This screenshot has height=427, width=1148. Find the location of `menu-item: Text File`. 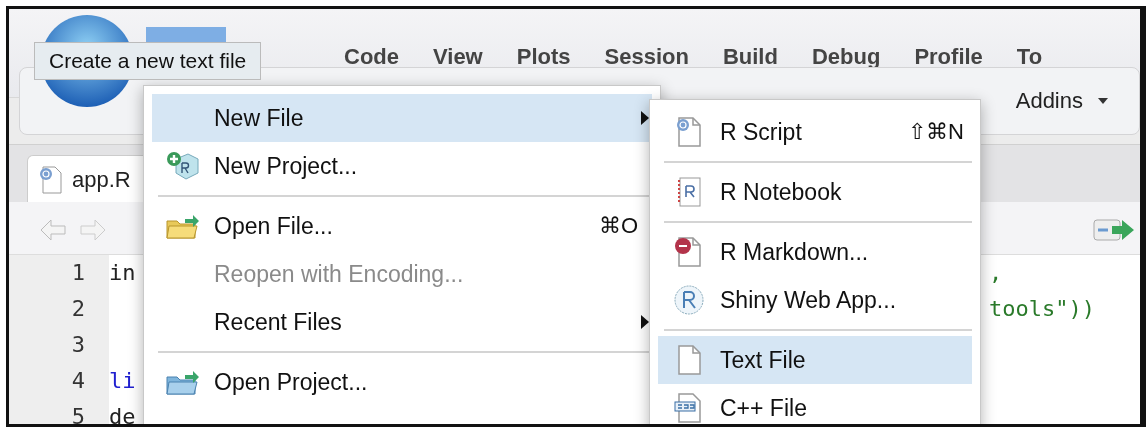

menu-item: Text File is located at coordinates (815, 360).